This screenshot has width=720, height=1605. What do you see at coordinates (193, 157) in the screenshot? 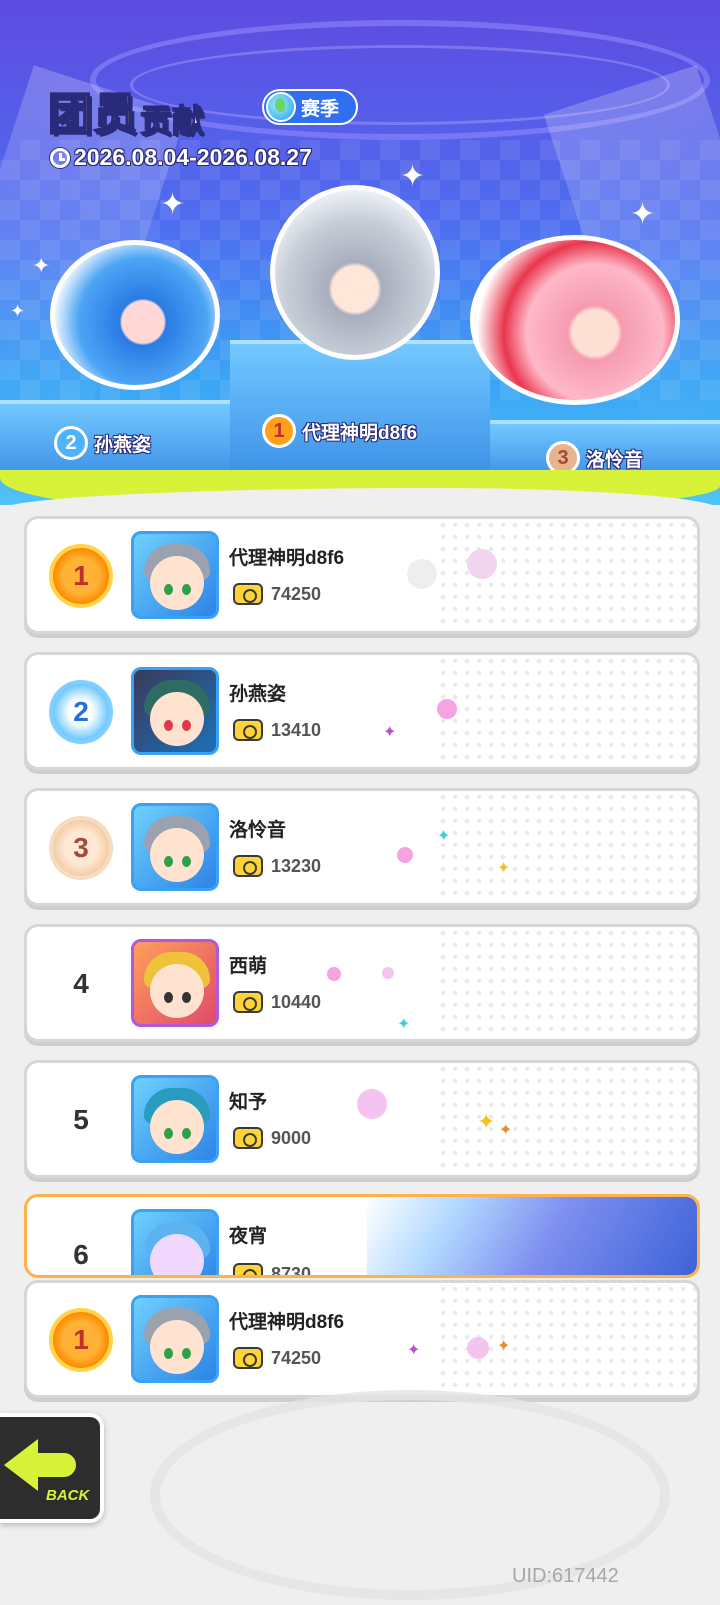
I see `date-range-text: 2026.08.04-2026.08.27` at bounding box center [193, 157].